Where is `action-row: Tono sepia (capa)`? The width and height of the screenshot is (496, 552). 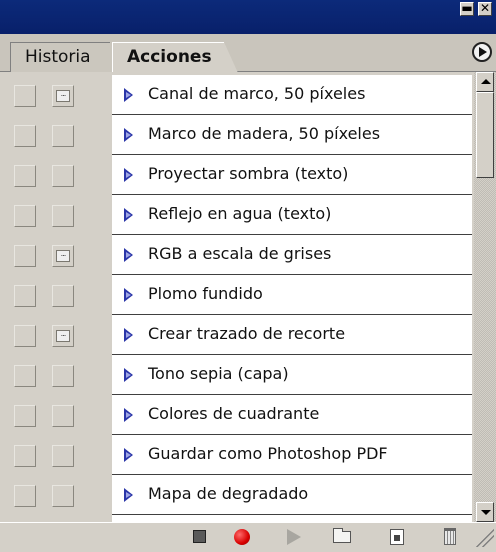
action-row: Tono sepia (capa) is located at coordinates (237, 375).